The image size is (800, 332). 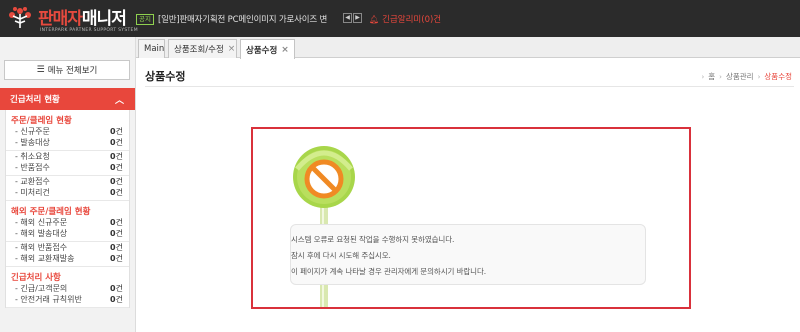 I want to click on logo-text-rest: 매니저, so click(x=104, y=19).